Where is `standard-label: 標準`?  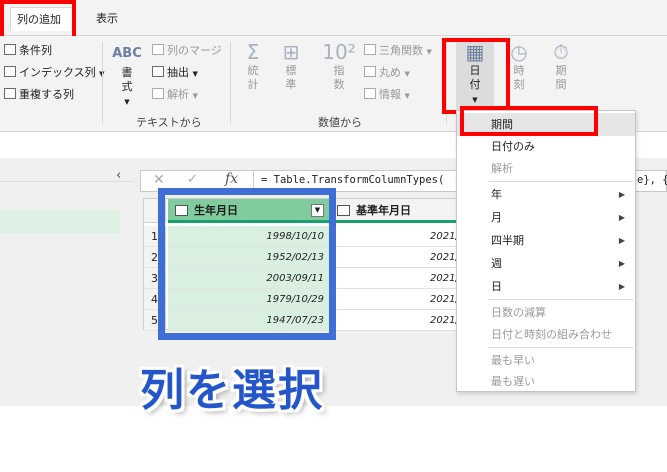 standard-label: 標準 is located at coordinates (291, 77).